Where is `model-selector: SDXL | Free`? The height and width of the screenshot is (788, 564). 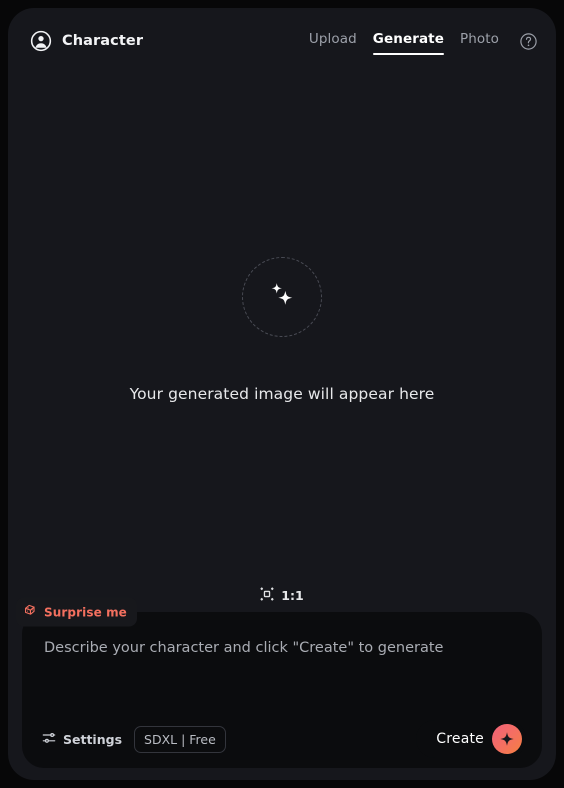 model-selector: SDXL | Free is located at coordinates (180, 739).